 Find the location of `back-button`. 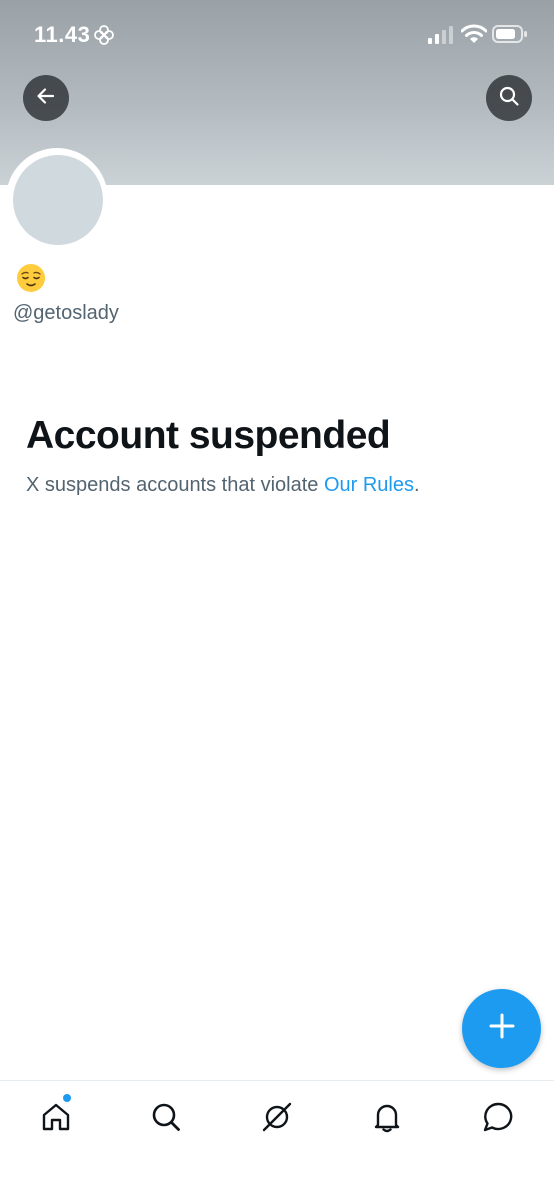

back-button is located at coordinates (46, 98).